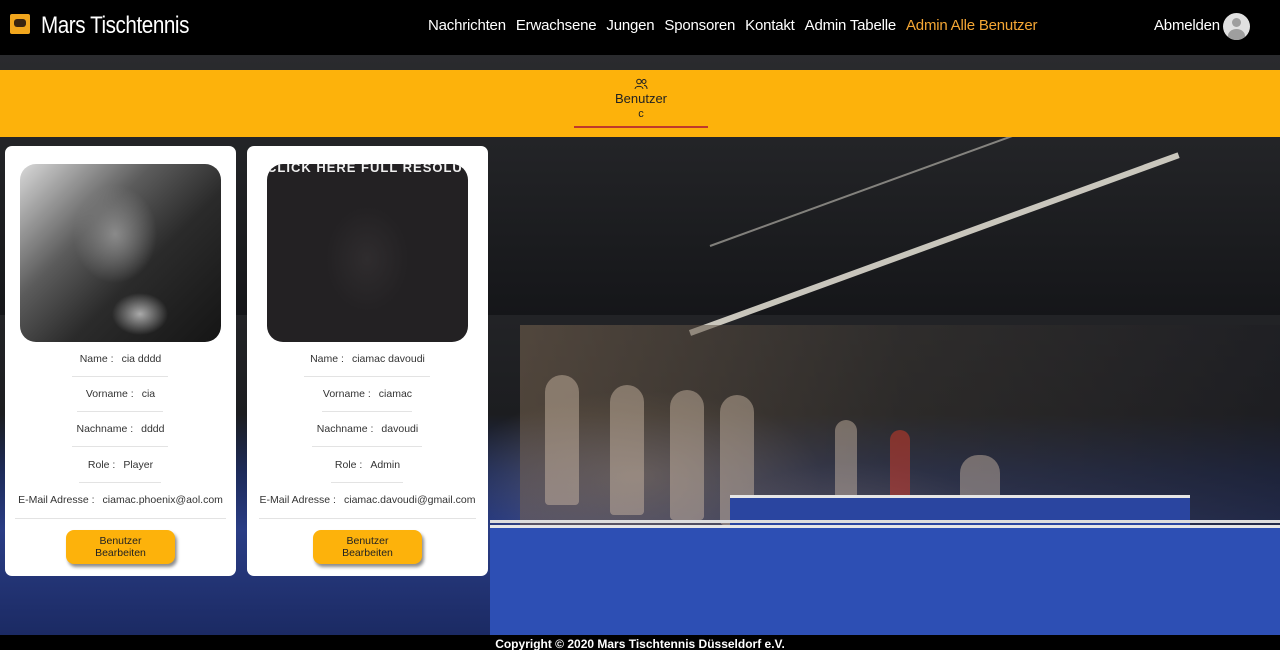  Describe the element at coordinates (120, 253) in the screenshot. I see `user-photo` at that location.